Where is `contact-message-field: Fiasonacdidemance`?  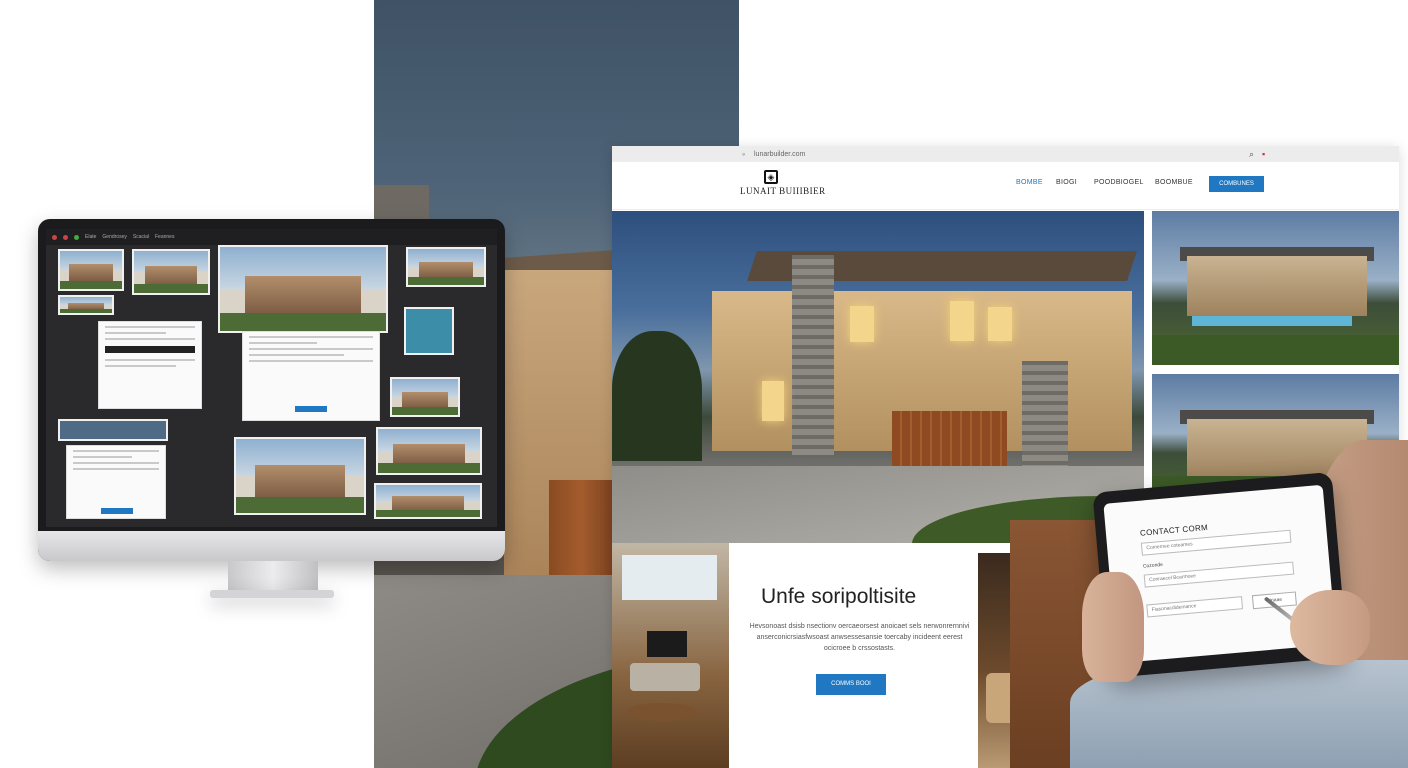
contact-message-field: Fiasonacdidemance is located at coordinates (1195, 607).